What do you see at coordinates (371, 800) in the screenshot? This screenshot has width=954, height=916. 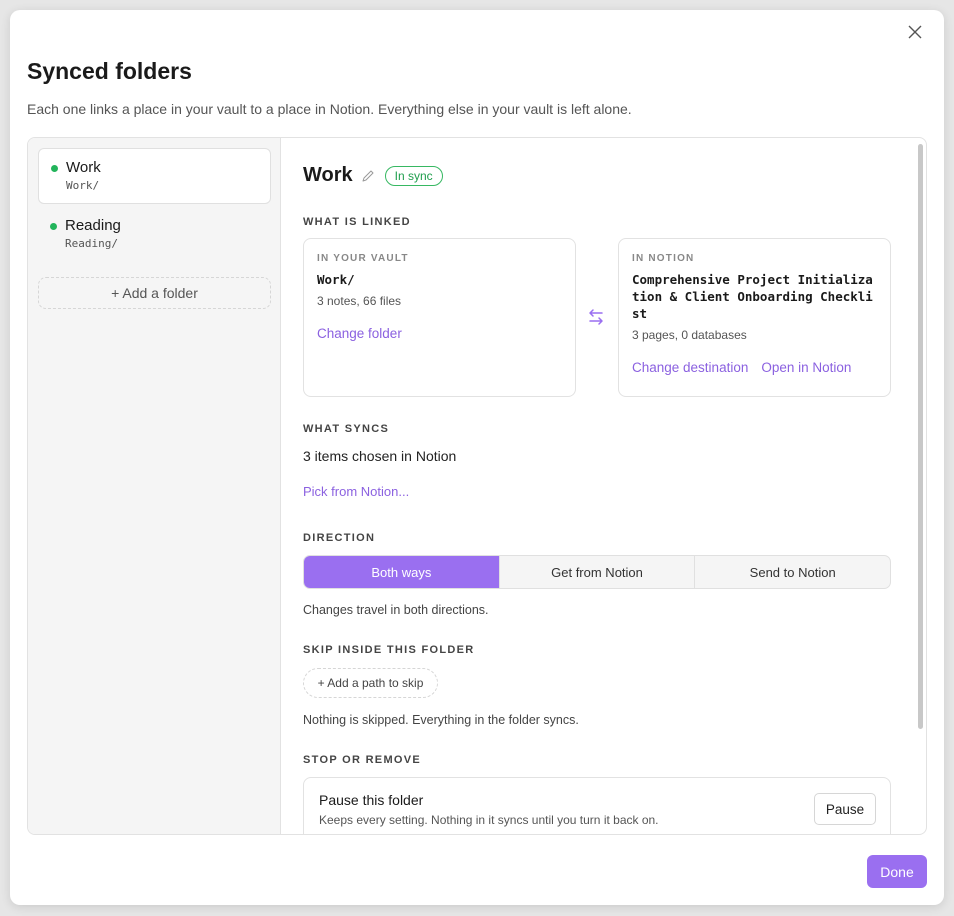 I see `pause-title: Pause this folder` at bounding box center [371, 800].